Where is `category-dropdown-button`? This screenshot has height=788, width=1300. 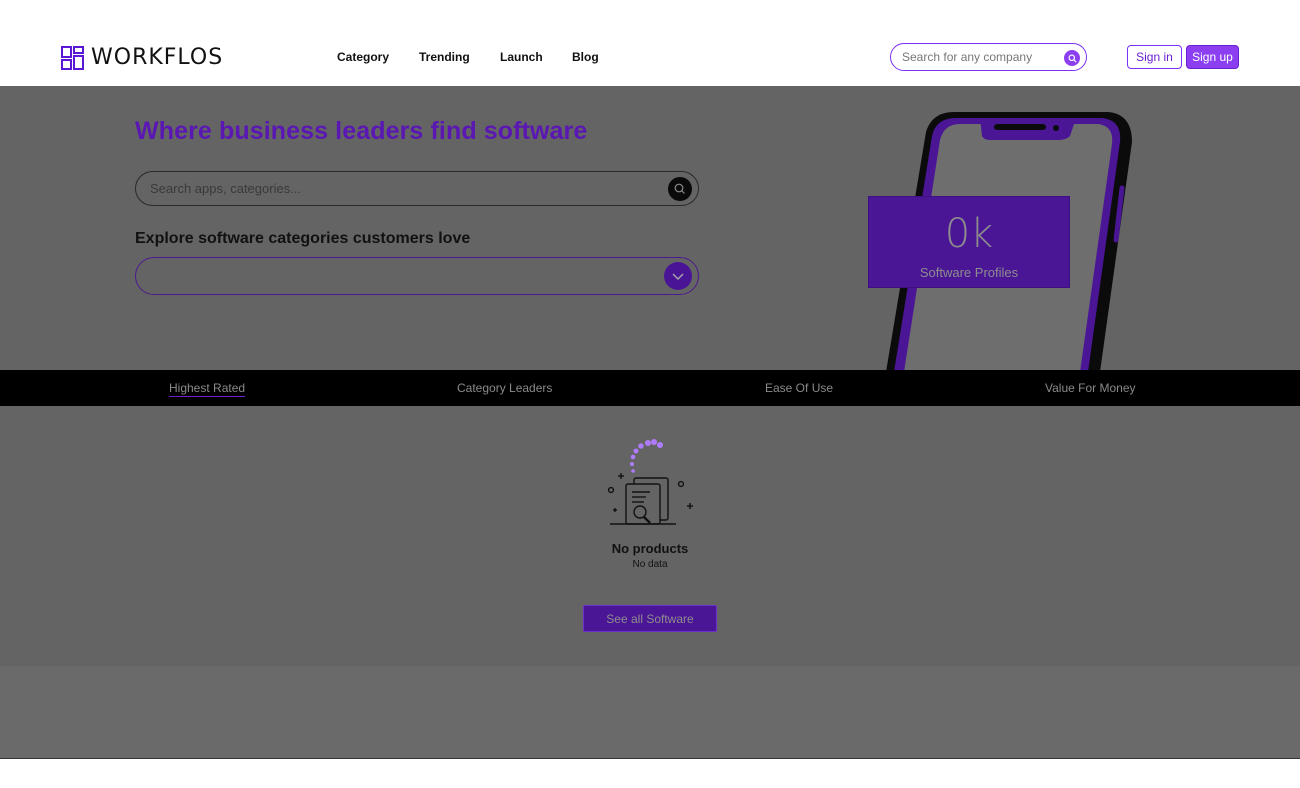 category-dropdown-button is located at coordinates (678, 276).